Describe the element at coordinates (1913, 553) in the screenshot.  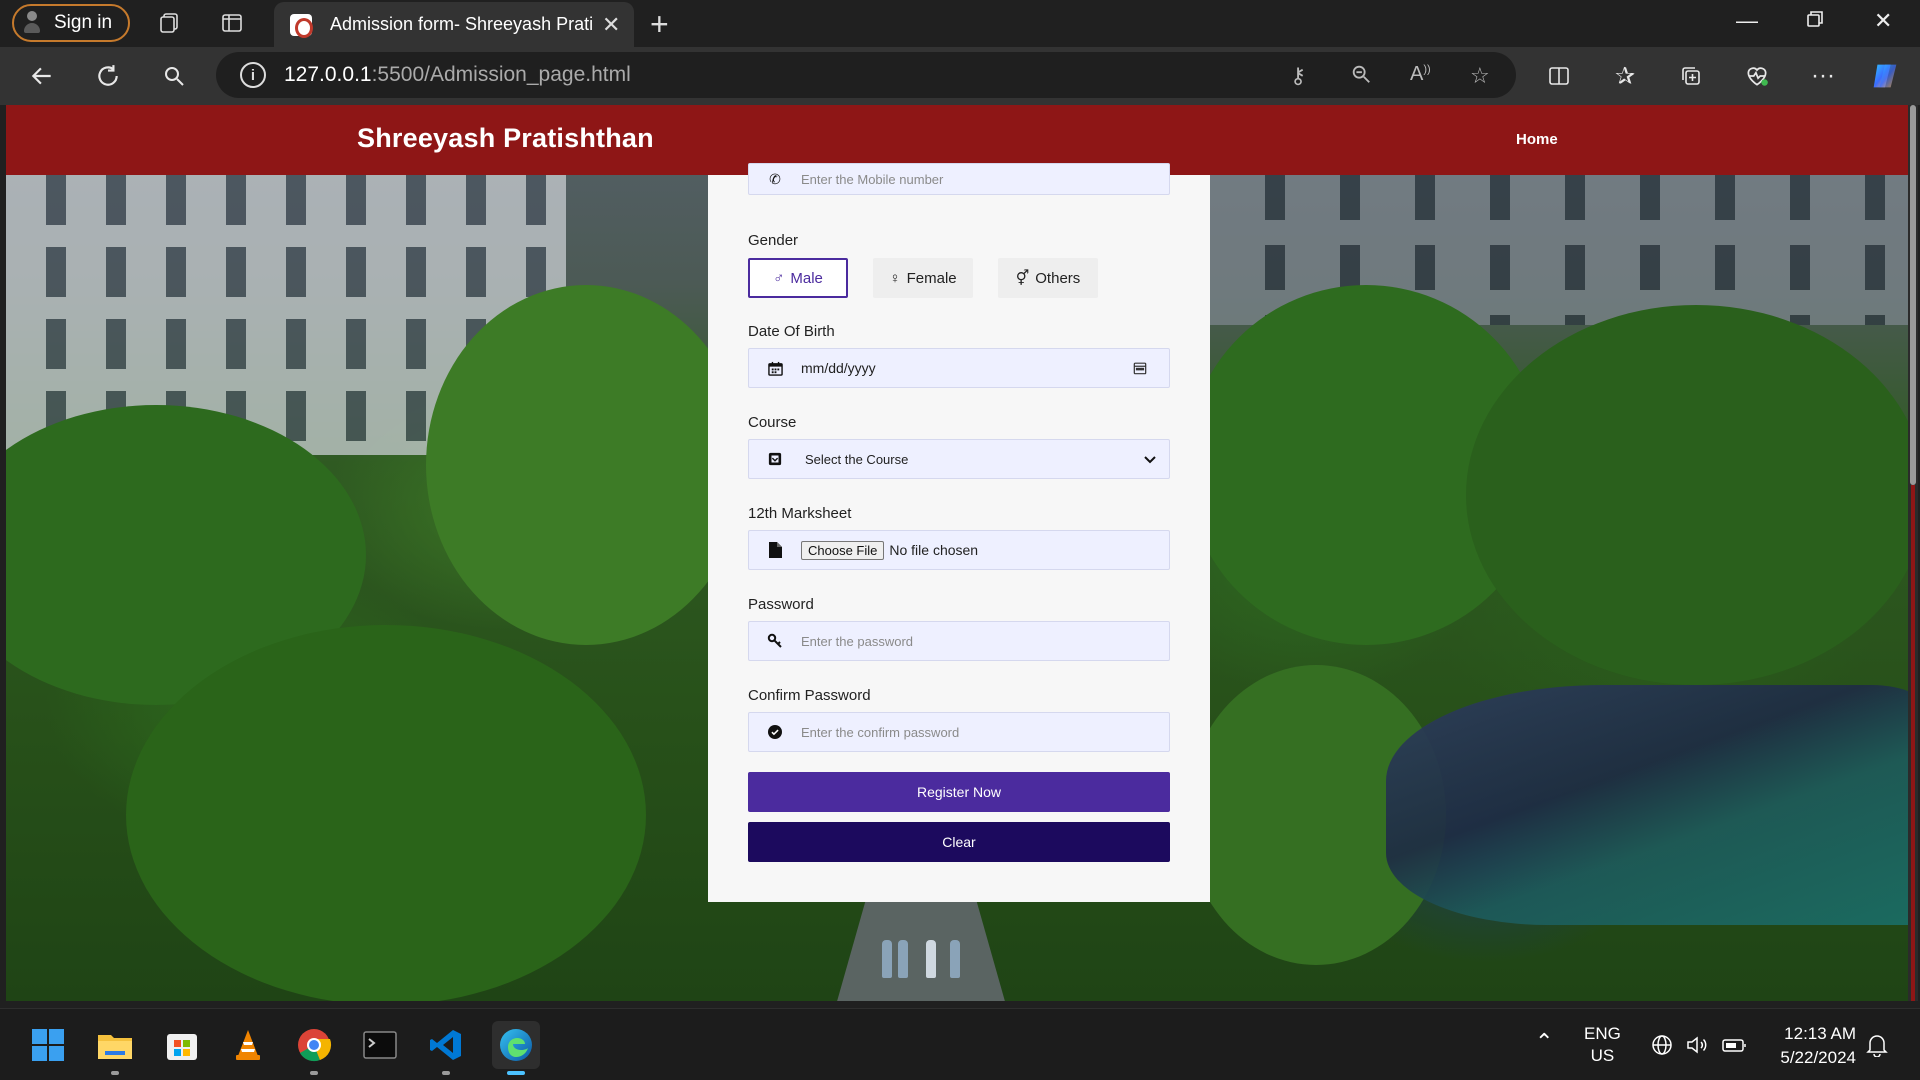
I see `page-scrollbar` at that location.